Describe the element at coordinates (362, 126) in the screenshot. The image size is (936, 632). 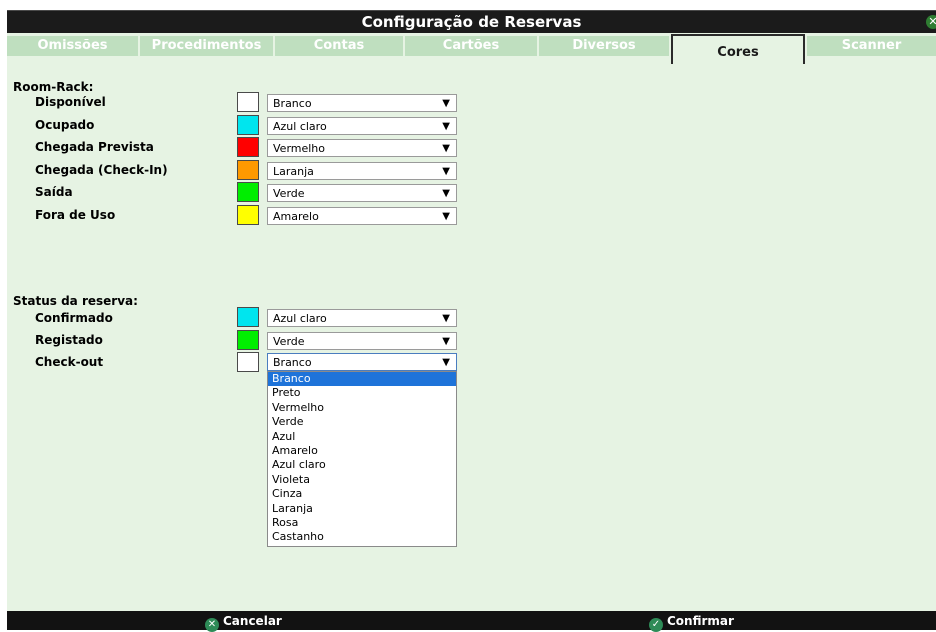
I see `color-select-ocupado: Azul claro ▼` at that location.